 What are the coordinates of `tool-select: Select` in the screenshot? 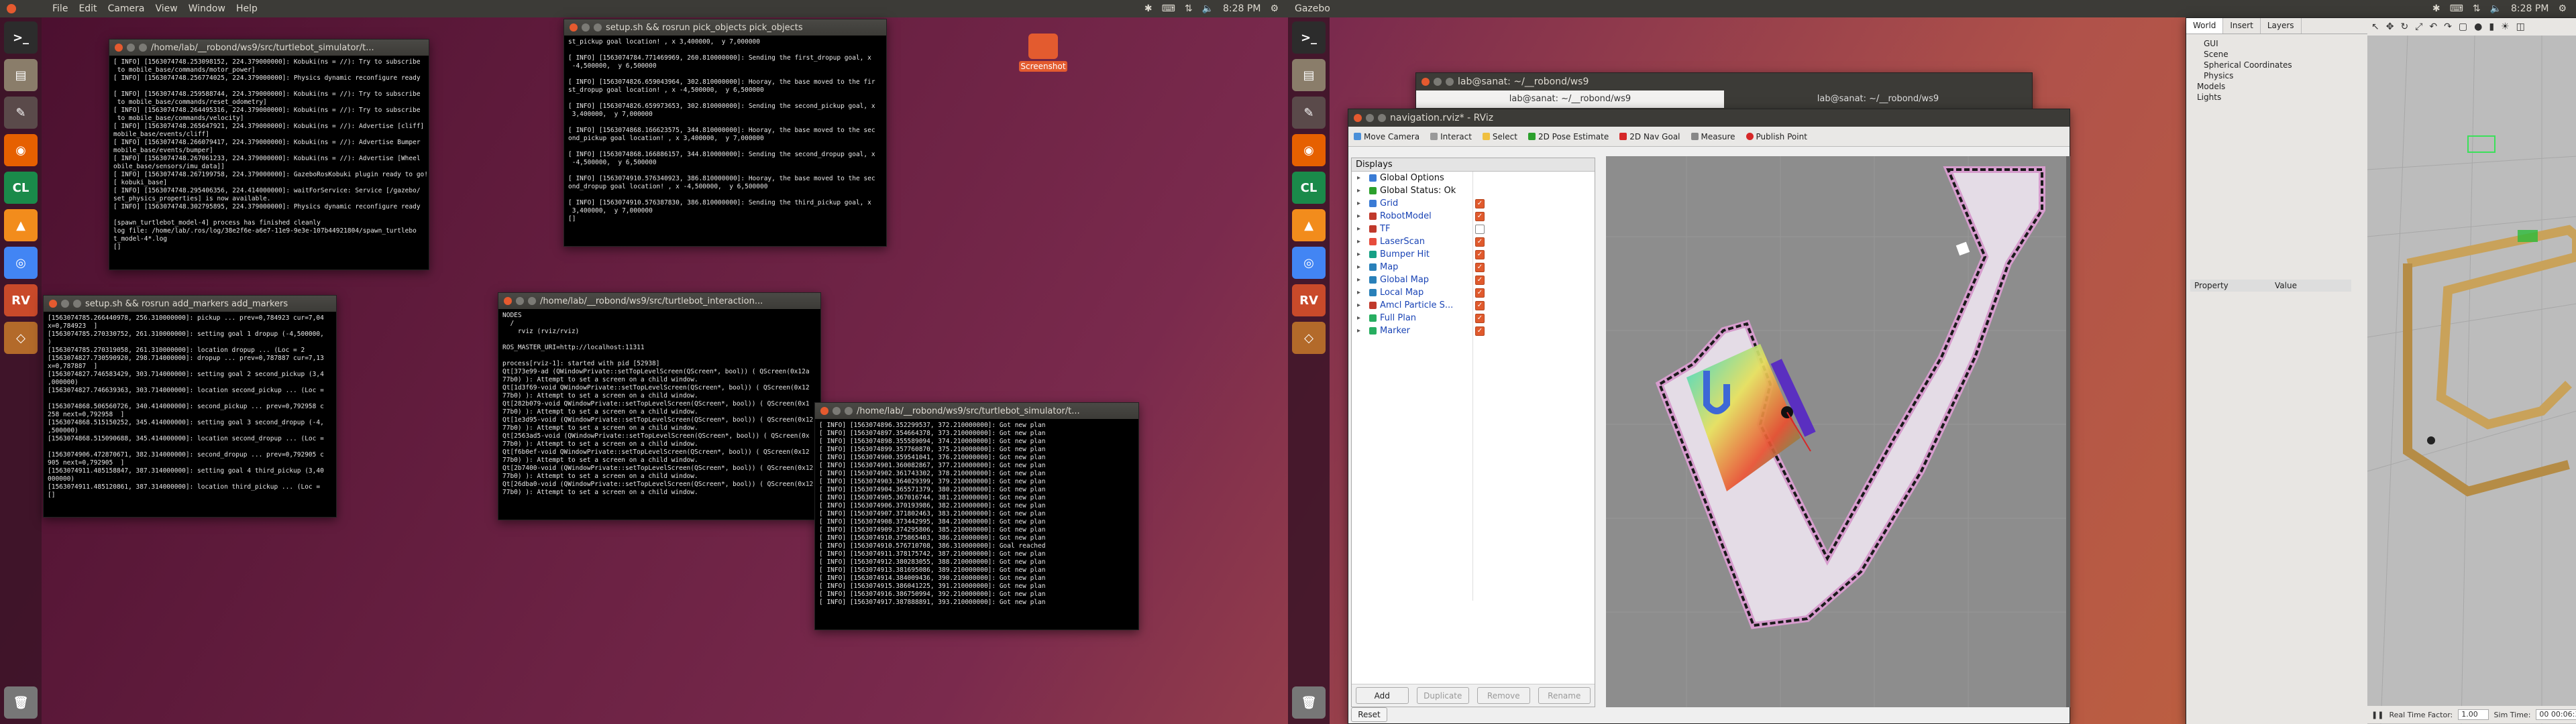 It's located at (1499, 136).